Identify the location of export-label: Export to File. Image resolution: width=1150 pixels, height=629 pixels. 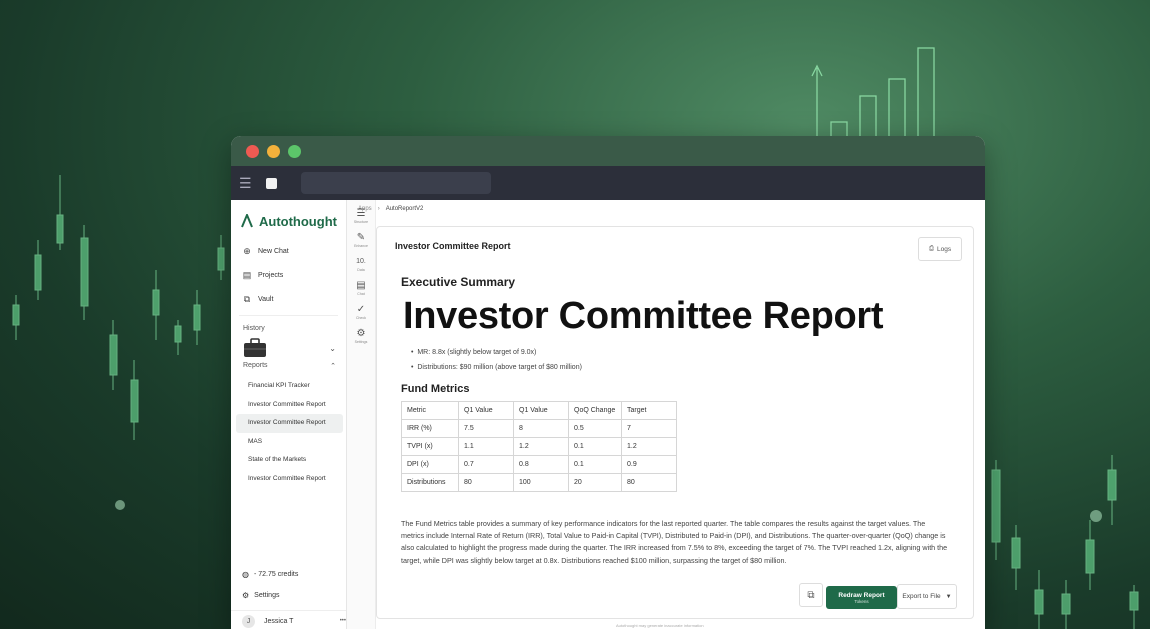
(921, 596).